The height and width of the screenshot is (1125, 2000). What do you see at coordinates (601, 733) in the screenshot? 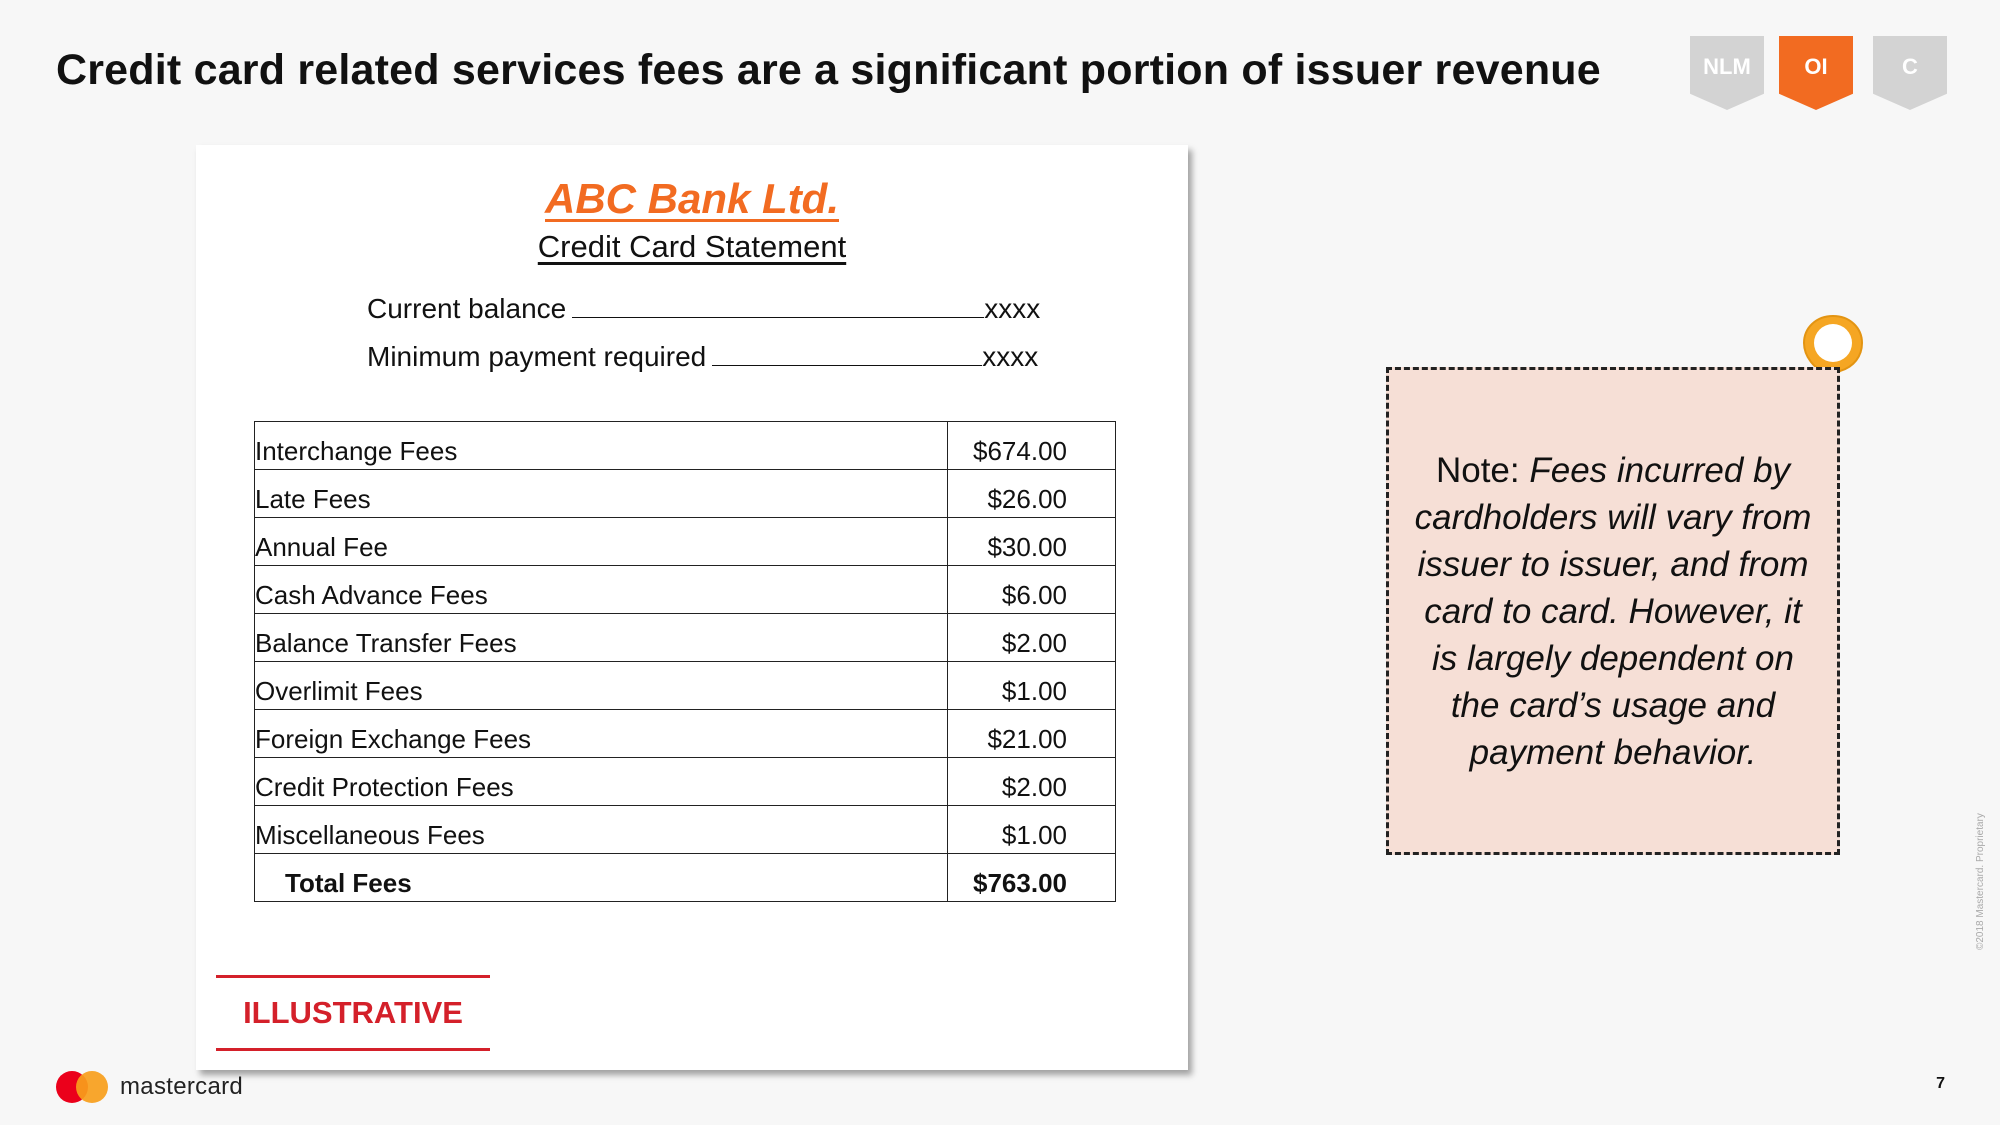
I see `fee-label: Foreign Exchange Fees` at bounding box center [601, 733].